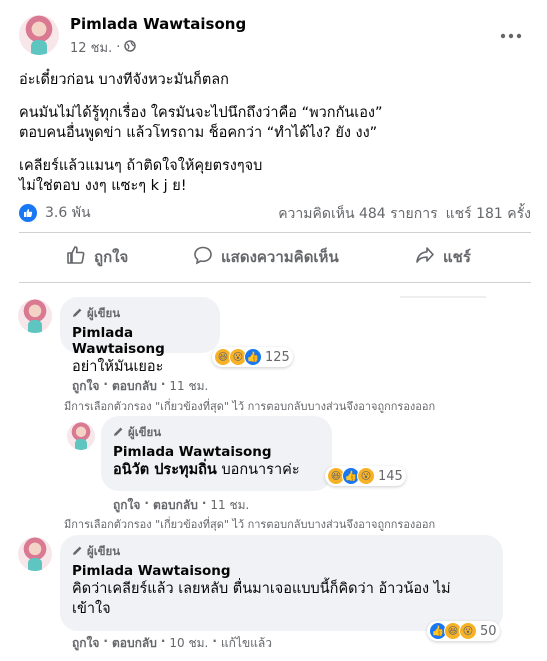  Describe the element at coordinates (158, 24) in the screenshot. I see `author-name: Pimlada Wawtaisong` at that location.